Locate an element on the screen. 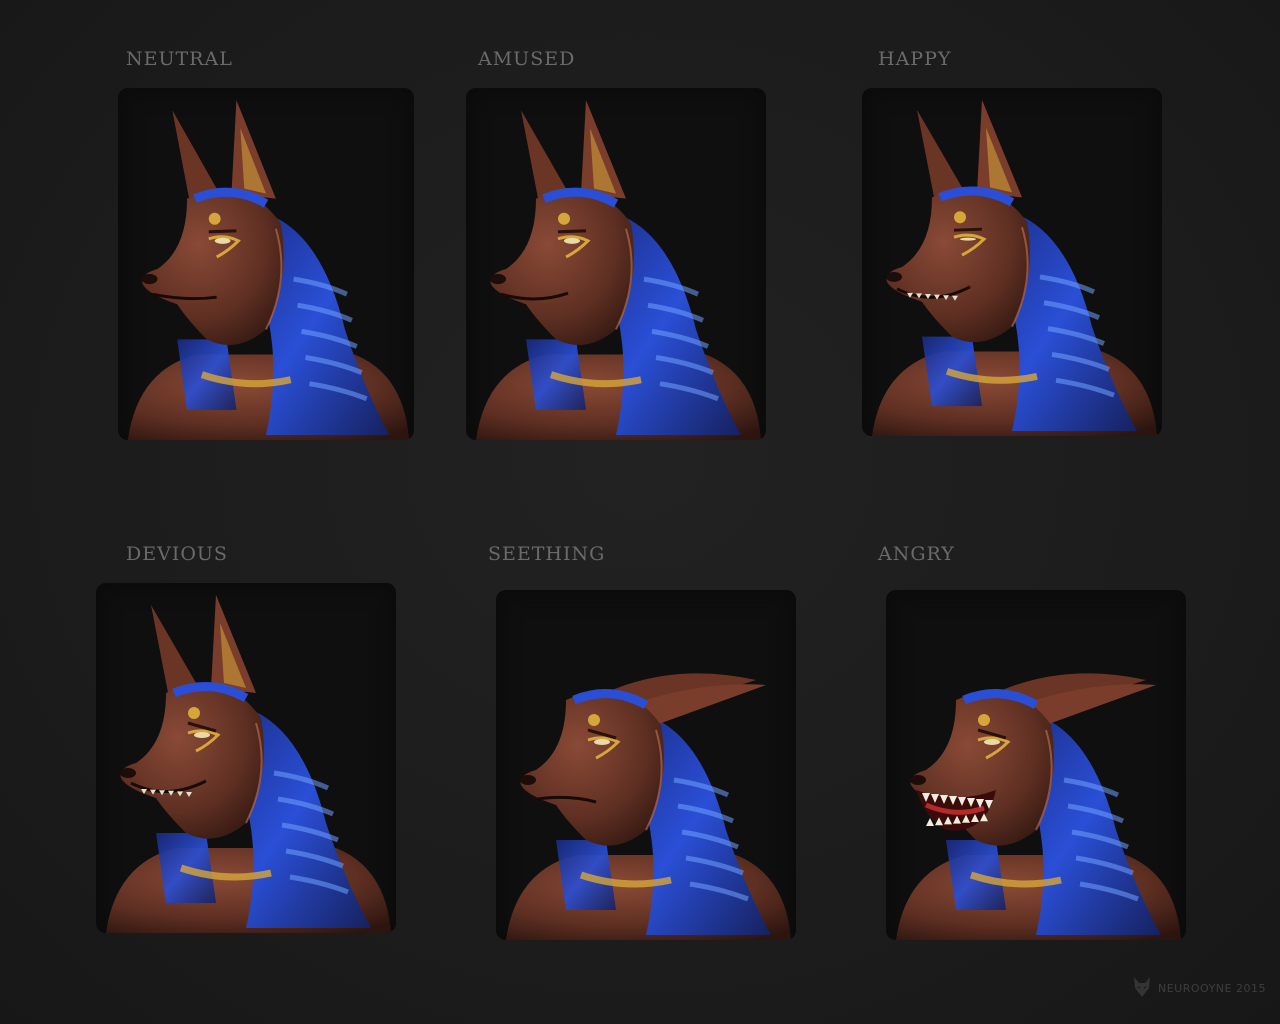  portrait-happy is located at coordinates (1012, 262).